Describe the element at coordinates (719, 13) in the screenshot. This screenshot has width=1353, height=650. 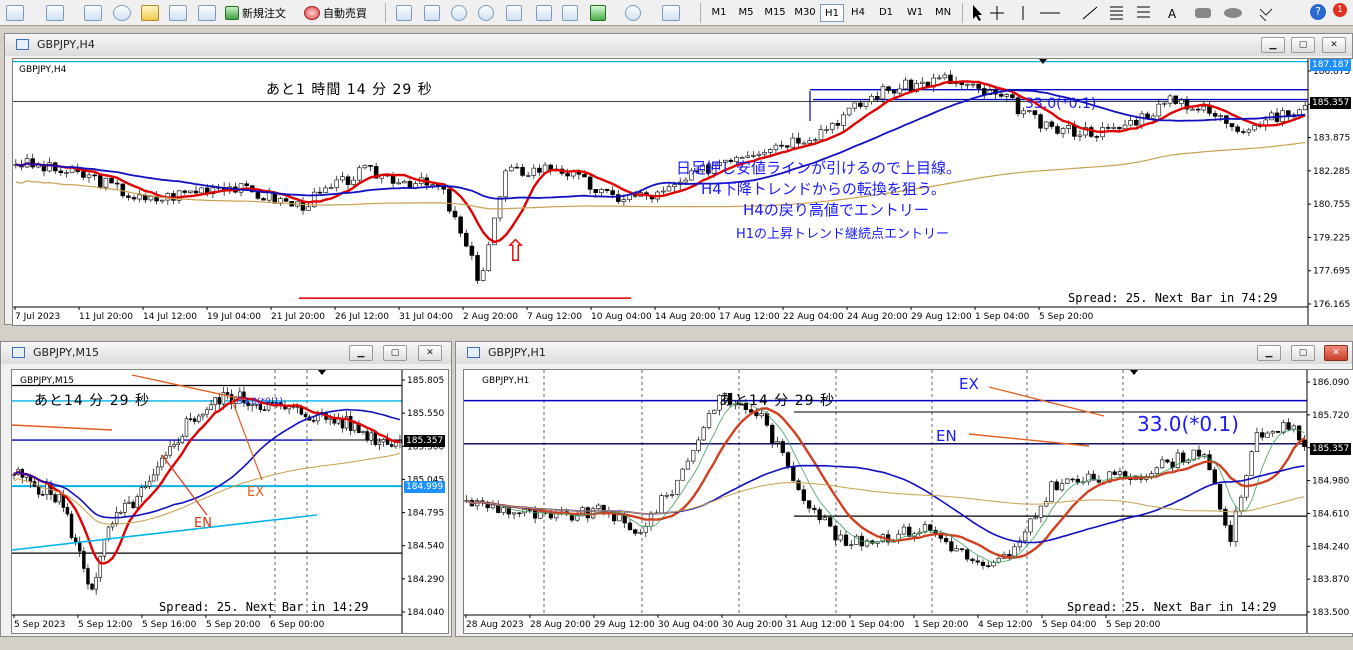
I see `timeframe-m1: M1` at that location.